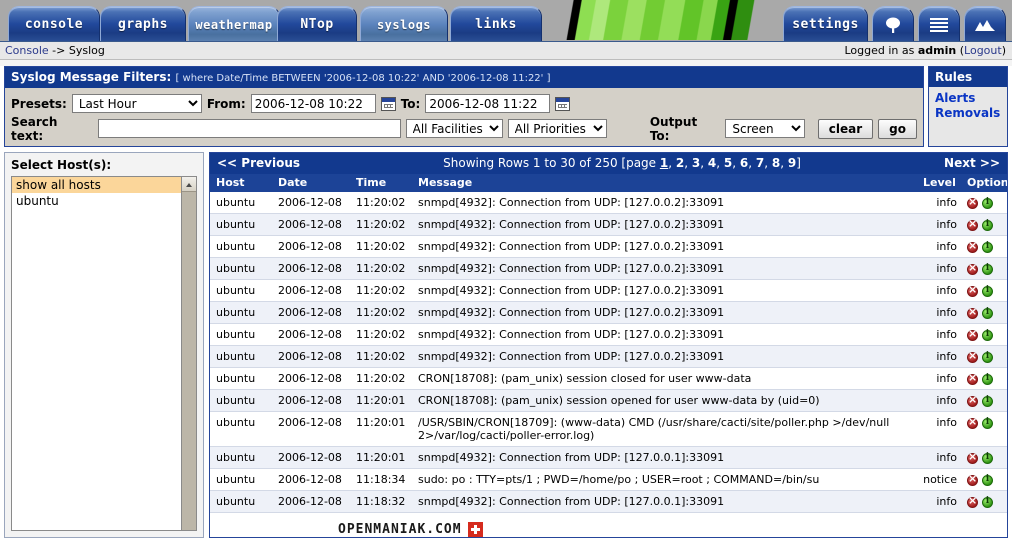  What do you see at coordinates (825, 23) in the screenshot?
I see `tab-settings: settings` at bounding box center [825, 23].